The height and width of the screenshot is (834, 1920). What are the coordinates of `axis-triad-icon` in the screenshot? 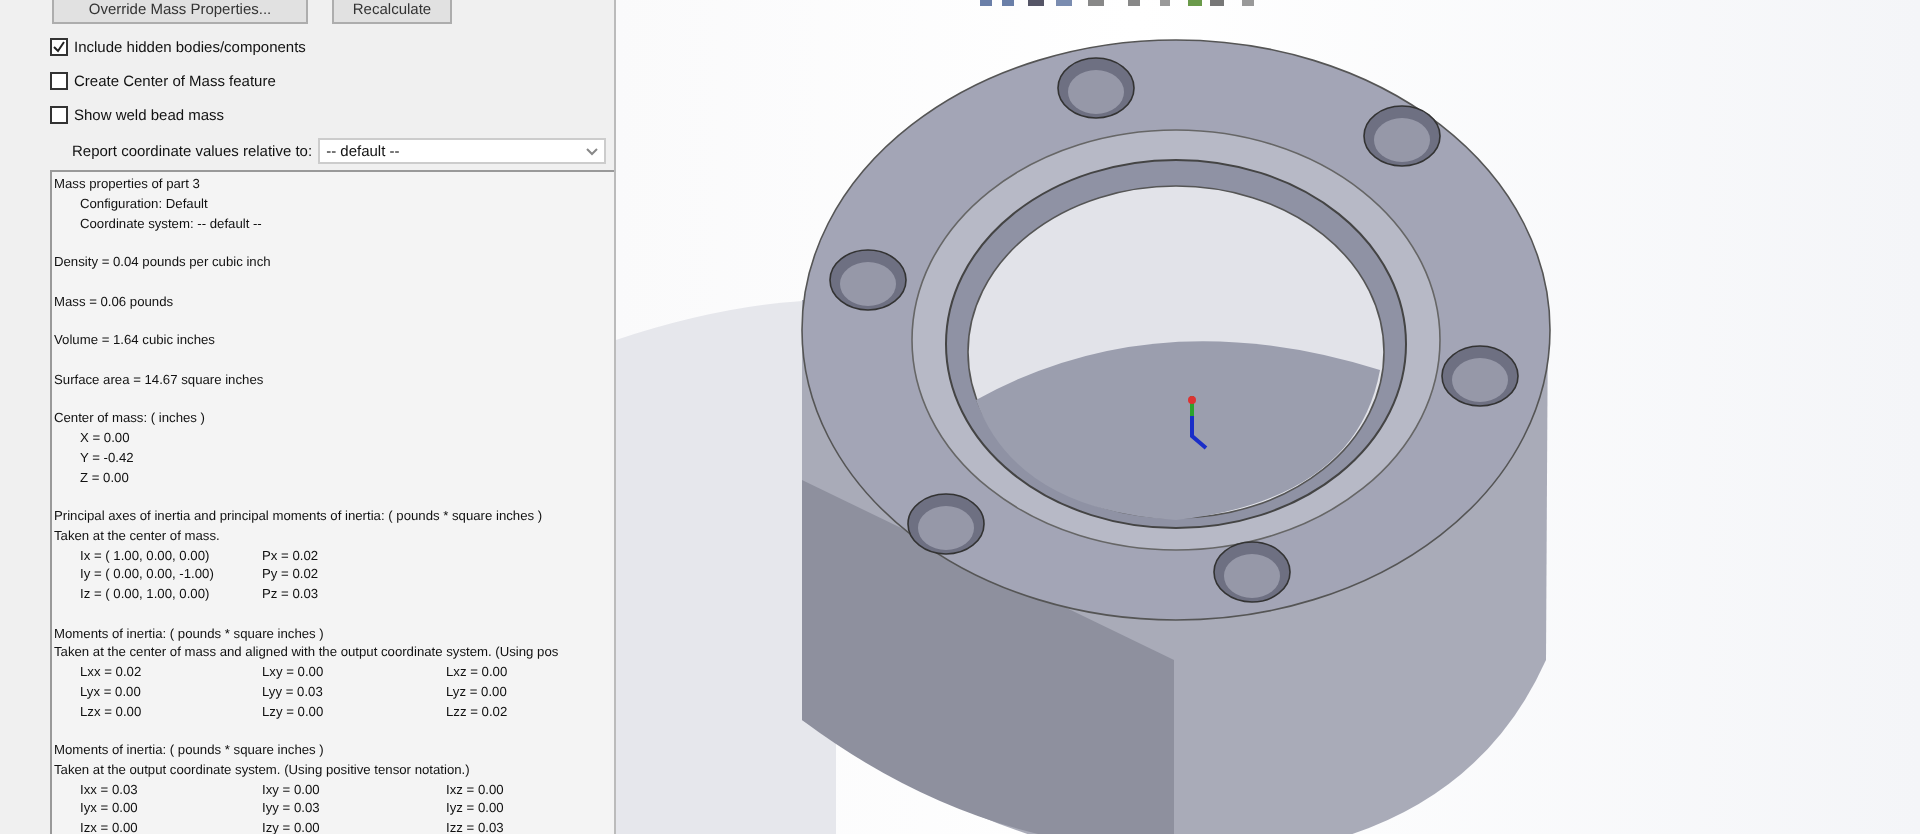 It's located at (1198, 423).